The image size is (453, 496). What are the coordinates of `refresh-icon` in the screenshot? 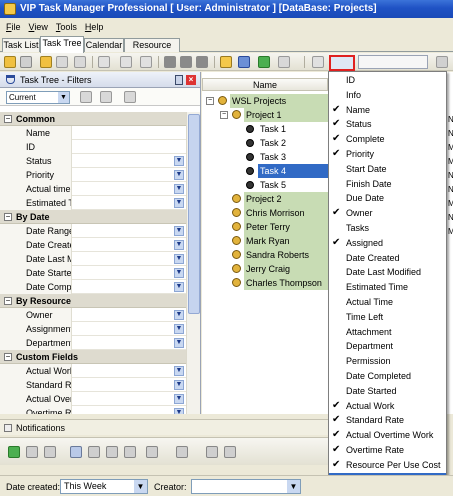 It's located at (264, 62).